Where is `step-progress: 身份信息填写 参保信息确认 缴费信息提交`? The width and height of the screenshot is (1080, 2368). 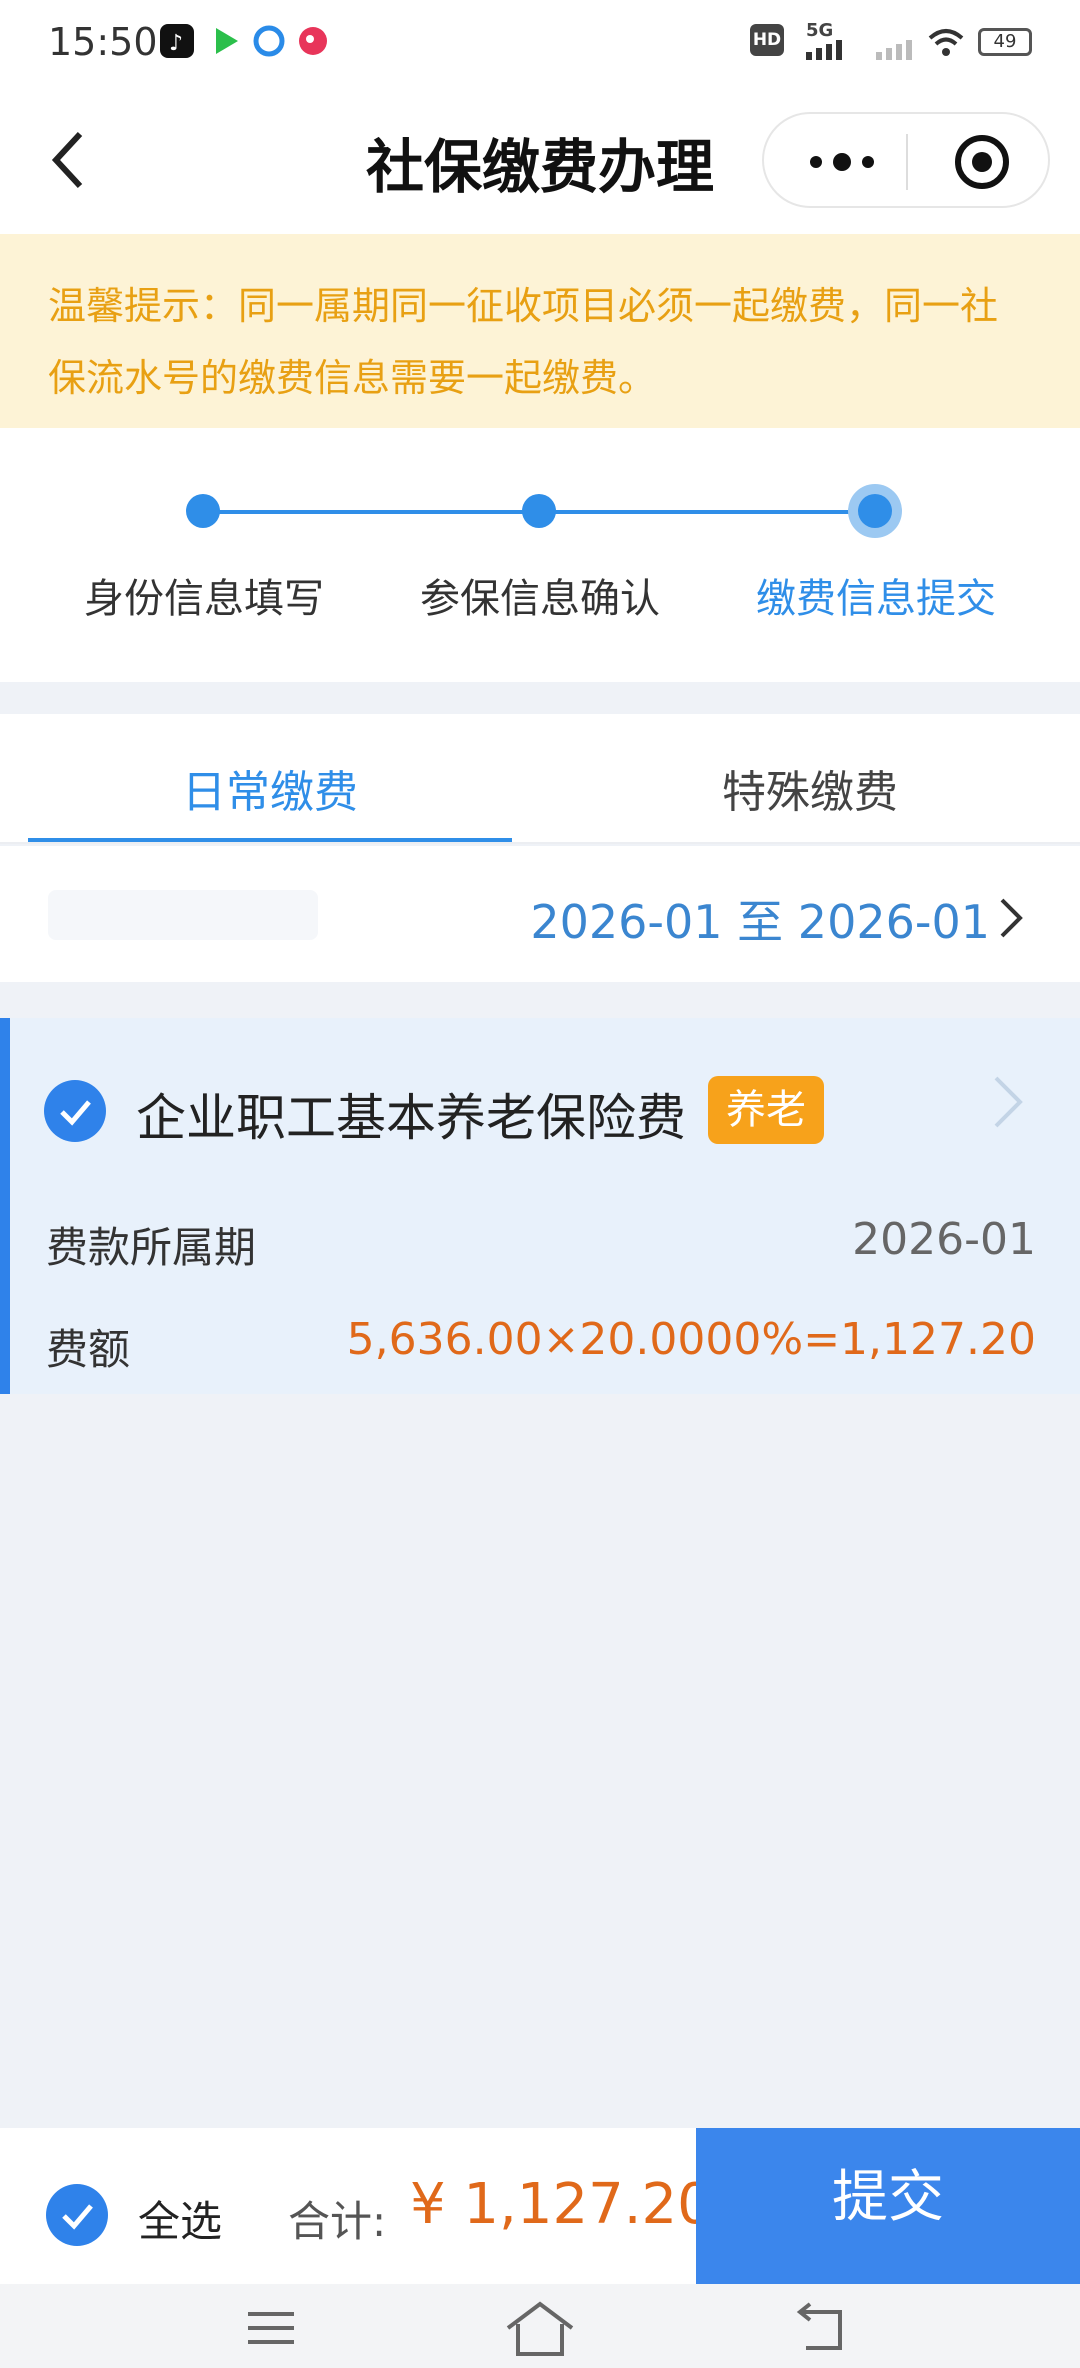 step-progress: 身份信息填写 参保信息确认 缴费信息提交 is located at coordinates (540, 555).